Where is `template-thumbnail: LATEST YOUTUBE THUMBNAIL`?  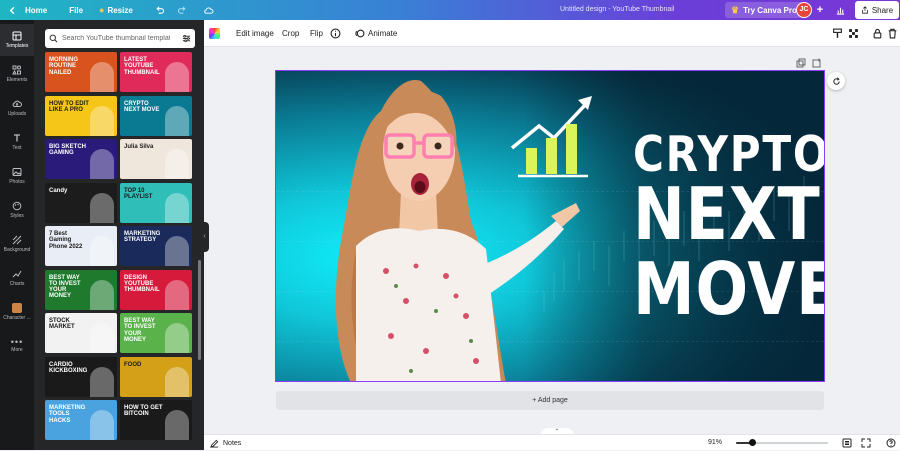
template-thumbnail: LATEST YOUTUBE THUMBNAIL is located at coordinates (156, 72).